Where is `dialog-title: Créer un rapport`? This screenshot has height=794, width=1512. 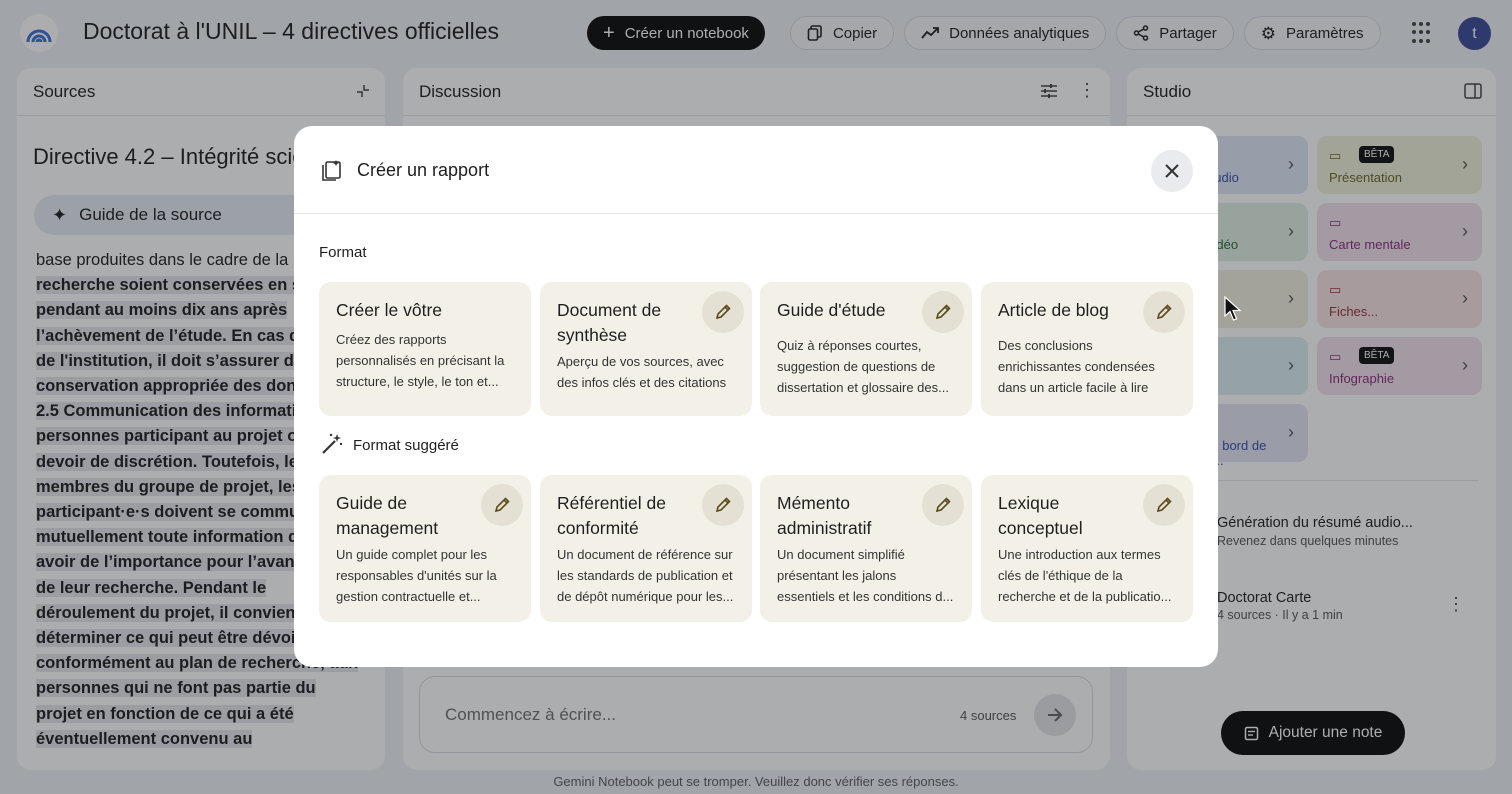
dialog-title: Créer un rapport is located at coordinates (423, 170).